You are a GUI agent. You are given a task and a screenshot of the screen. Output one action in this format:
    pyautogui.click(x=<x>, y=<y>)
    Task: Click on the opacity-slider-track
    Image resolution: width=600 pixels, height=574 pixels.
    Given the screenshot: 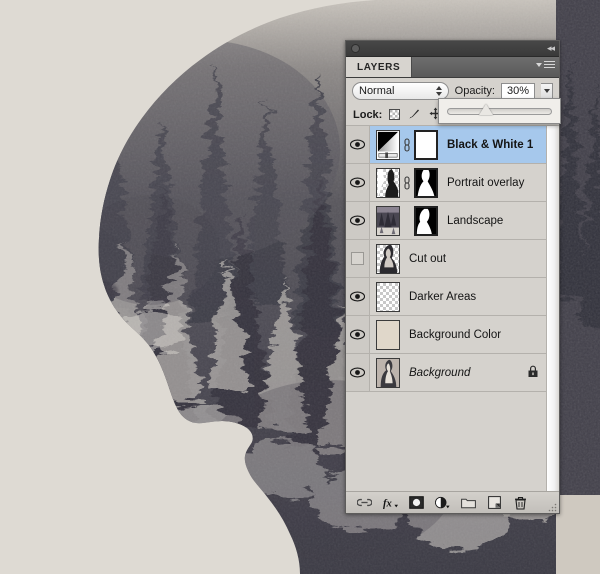 What is the action you would take?
    pyautogui.click(x=499, y=109)
    